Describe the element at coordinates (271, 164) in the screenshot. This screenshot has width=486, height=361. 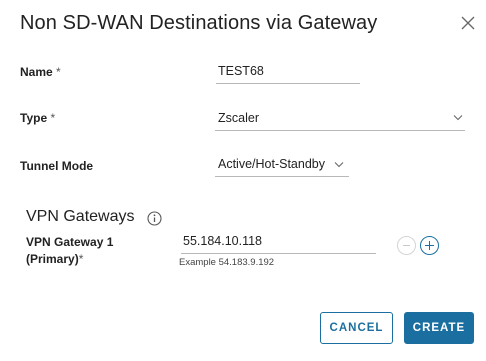
I see `tunnel-mode-select-value: Active/Hot-Standby` at that location.